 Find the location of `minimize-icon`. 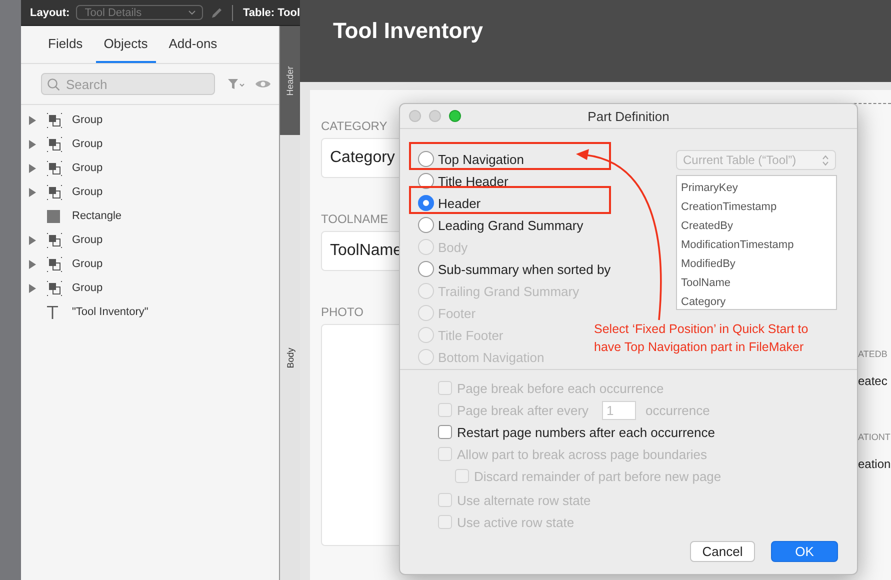

minimize-icon is located at coordinates (435, 116).